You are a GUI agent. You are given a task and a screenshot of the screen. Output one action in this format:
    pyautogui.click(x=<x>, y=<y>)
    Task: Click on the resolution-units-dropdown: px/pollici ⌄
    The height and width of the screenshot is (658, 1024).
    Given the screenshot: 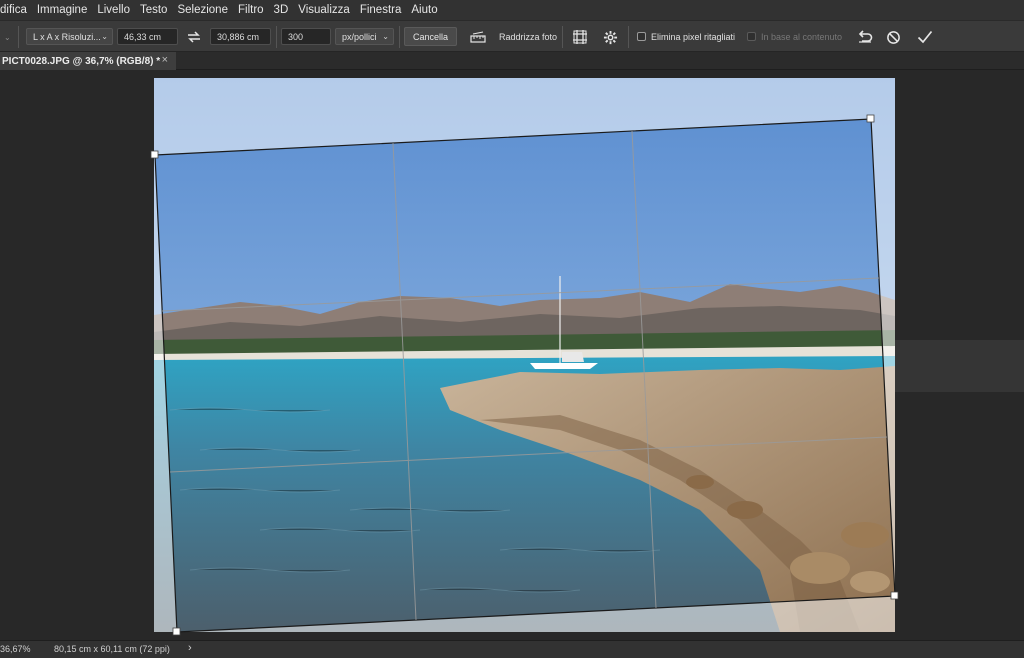 What is the action you would take?
    pyautogui.click(x=364, y=36)
    